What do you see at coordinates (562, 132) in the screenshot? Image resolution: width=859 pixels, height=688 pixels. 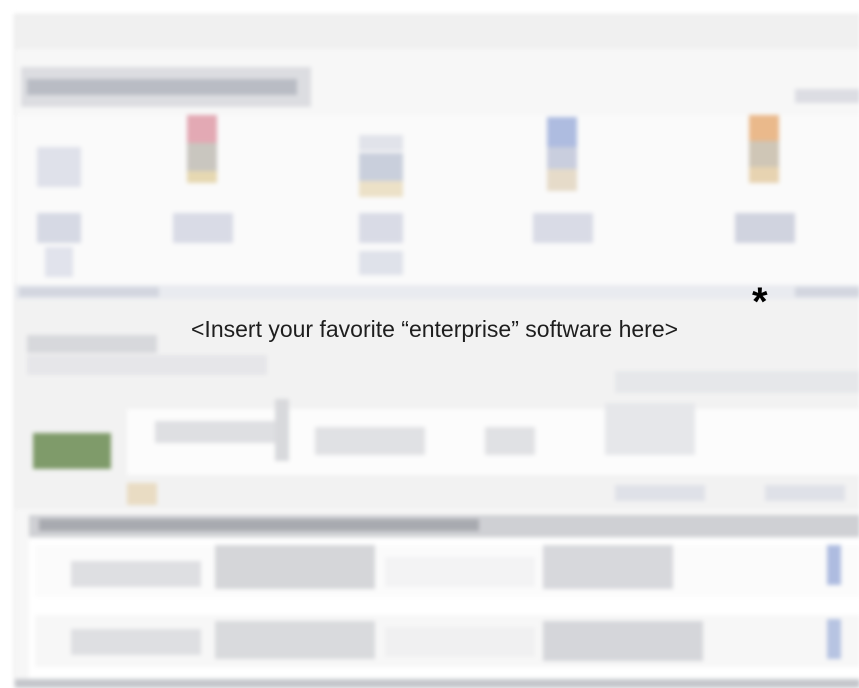 I see `ribbon-blue-icon` at bounding box center [562, 132].